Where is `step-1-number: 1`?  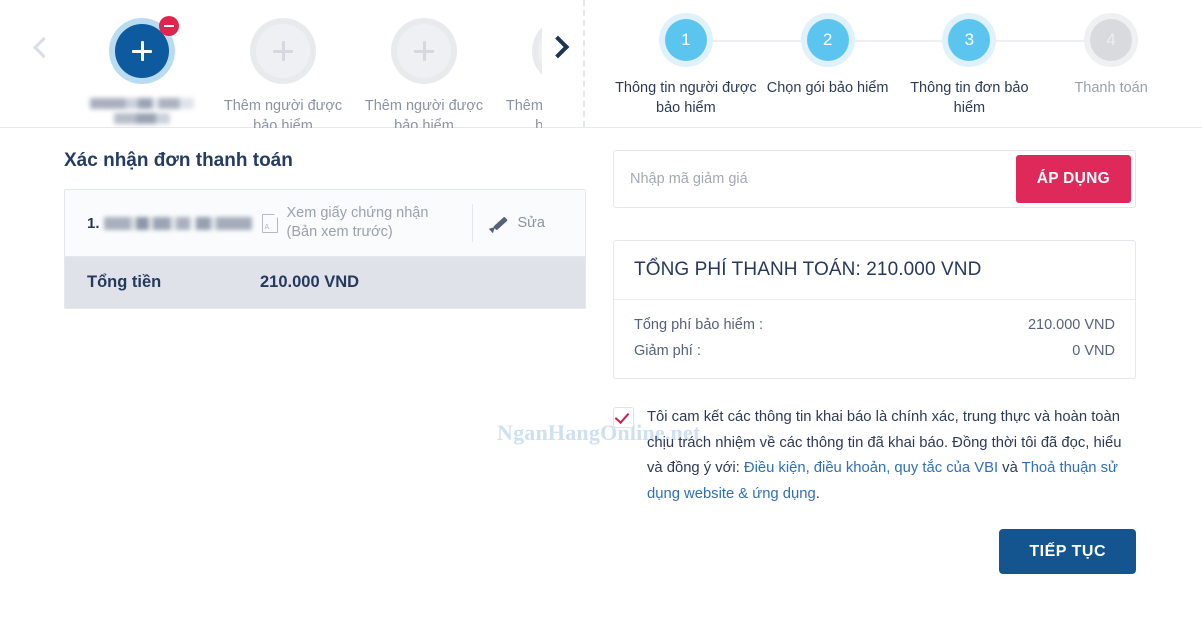
step-1-number: 1 is located at coordinates (685, 40).